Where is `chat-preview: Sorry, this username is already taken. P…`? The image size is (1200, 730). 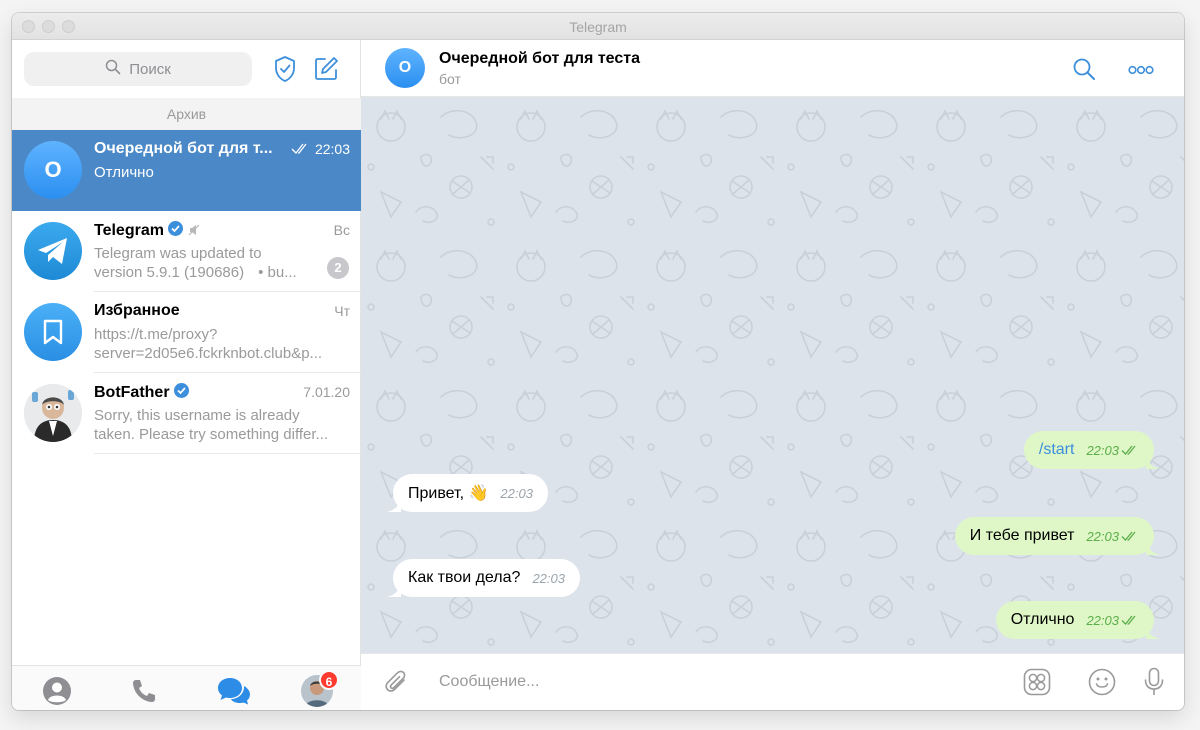 chat-preview: Sorry, this username is already taken. P… is located at coordinates (211, 425).